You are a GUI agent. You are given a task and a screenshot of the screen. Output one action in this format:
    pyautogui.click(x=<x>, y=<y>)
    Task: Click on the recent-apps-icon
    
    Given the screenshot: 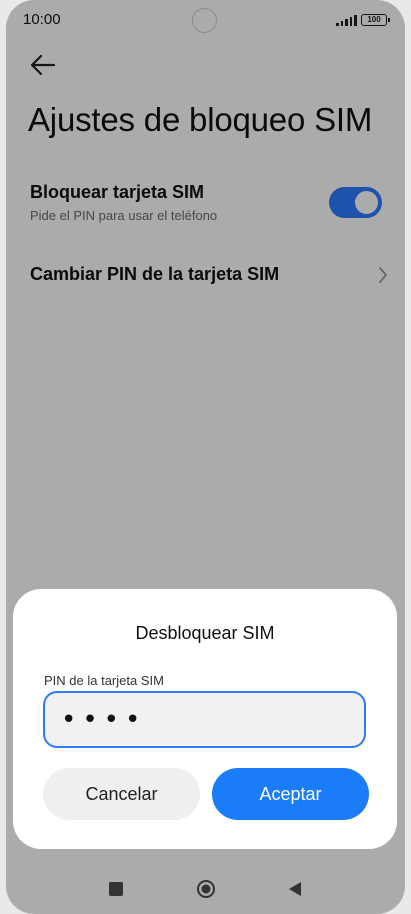 What is the action you would take?
    pyautogui.click(x=116, y=889)
    